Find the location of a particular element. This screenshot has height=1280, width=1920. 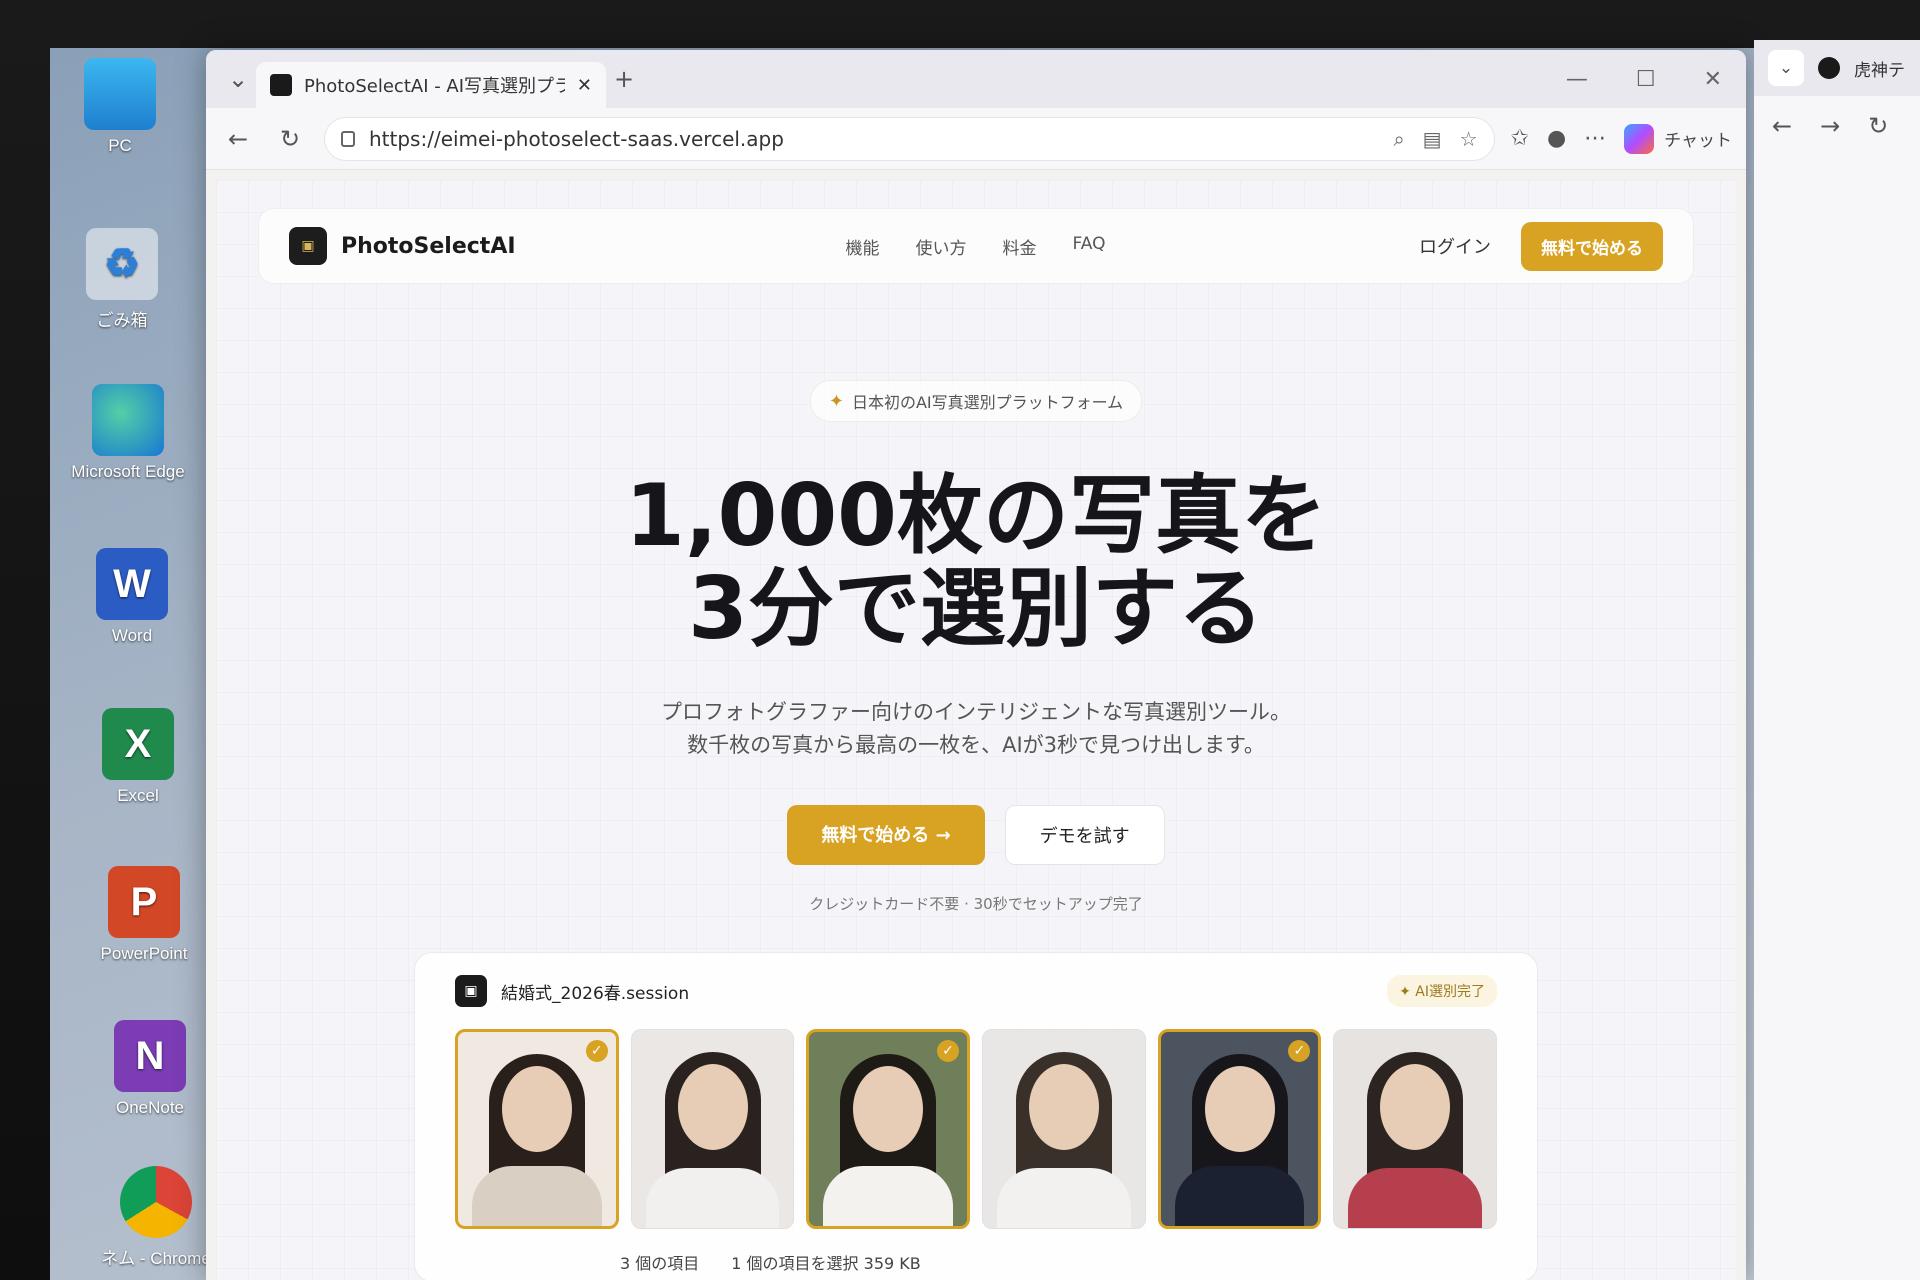

nav-start-free-button: 無料で始める is located at coordinates (1592, 246).